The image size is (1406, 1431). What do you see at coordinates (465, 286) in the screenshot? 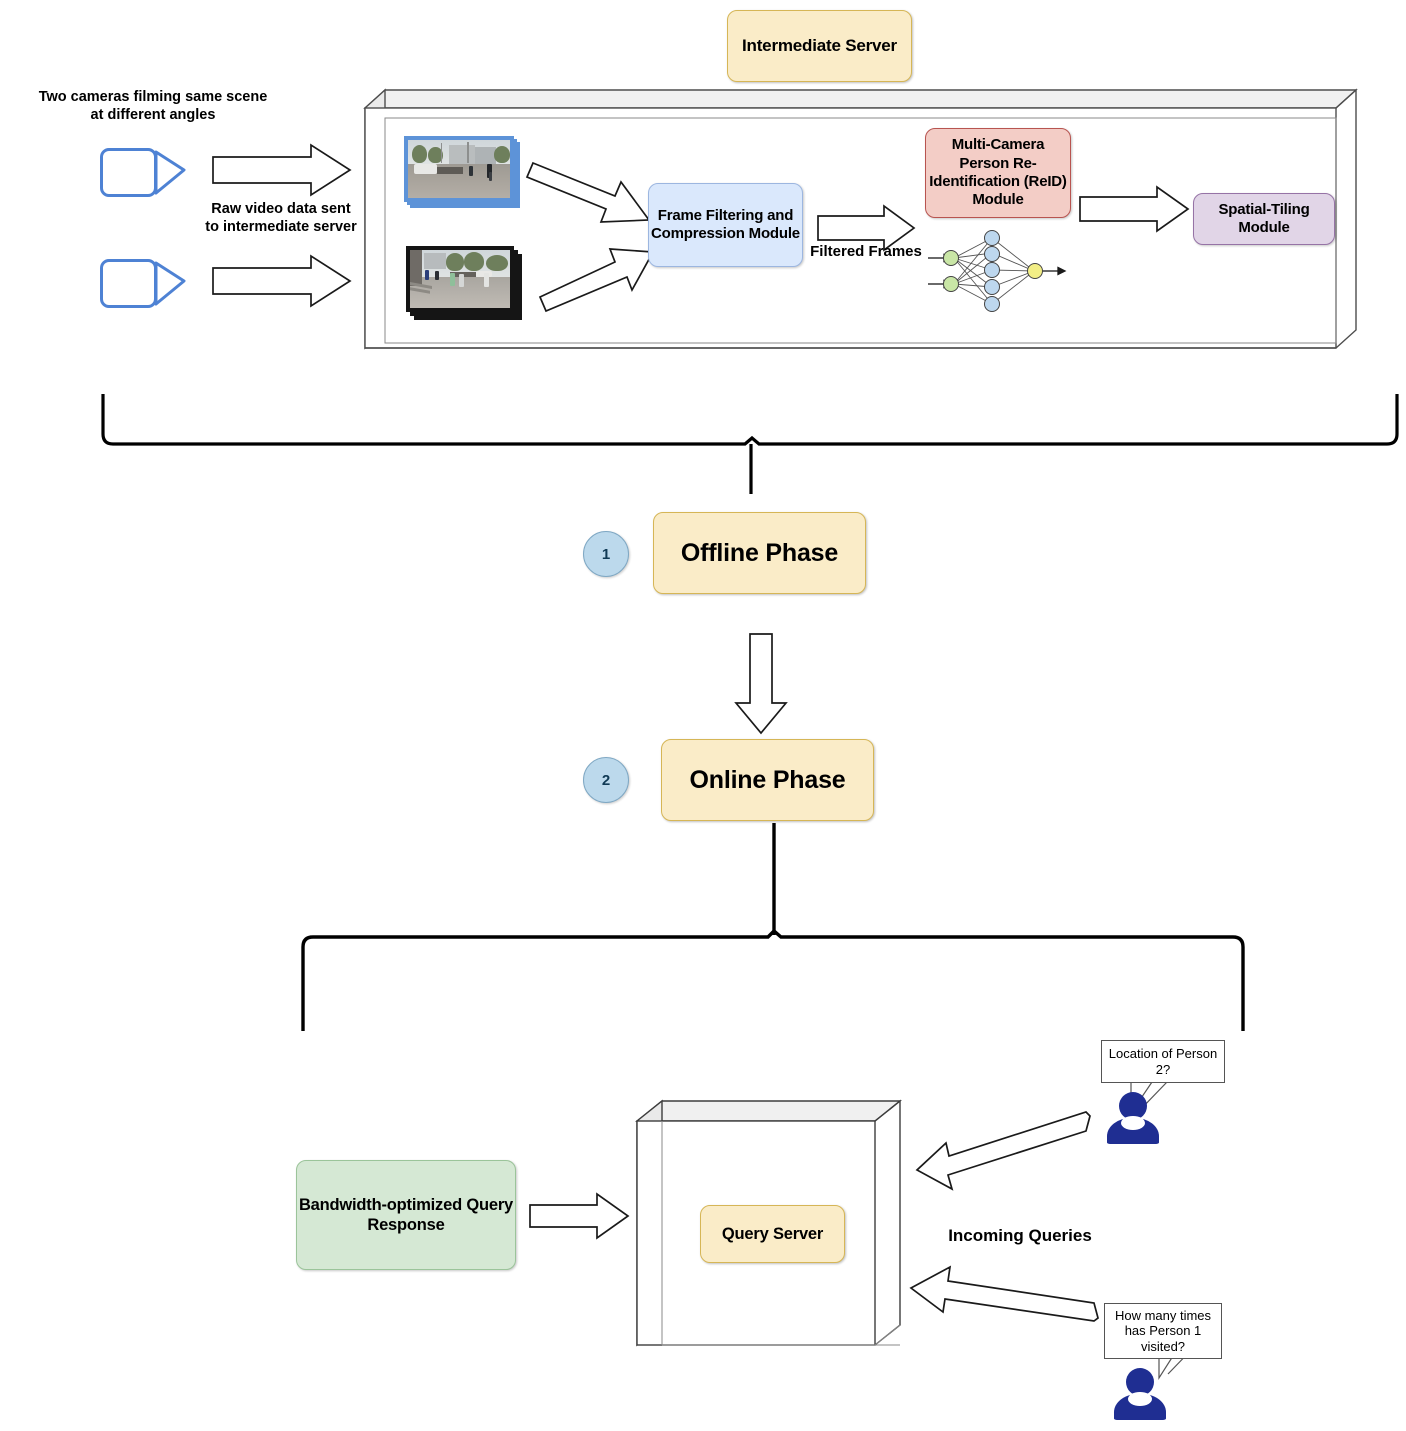
I see `camera2-frames-thumbnail` at bounding box center [465, 286].